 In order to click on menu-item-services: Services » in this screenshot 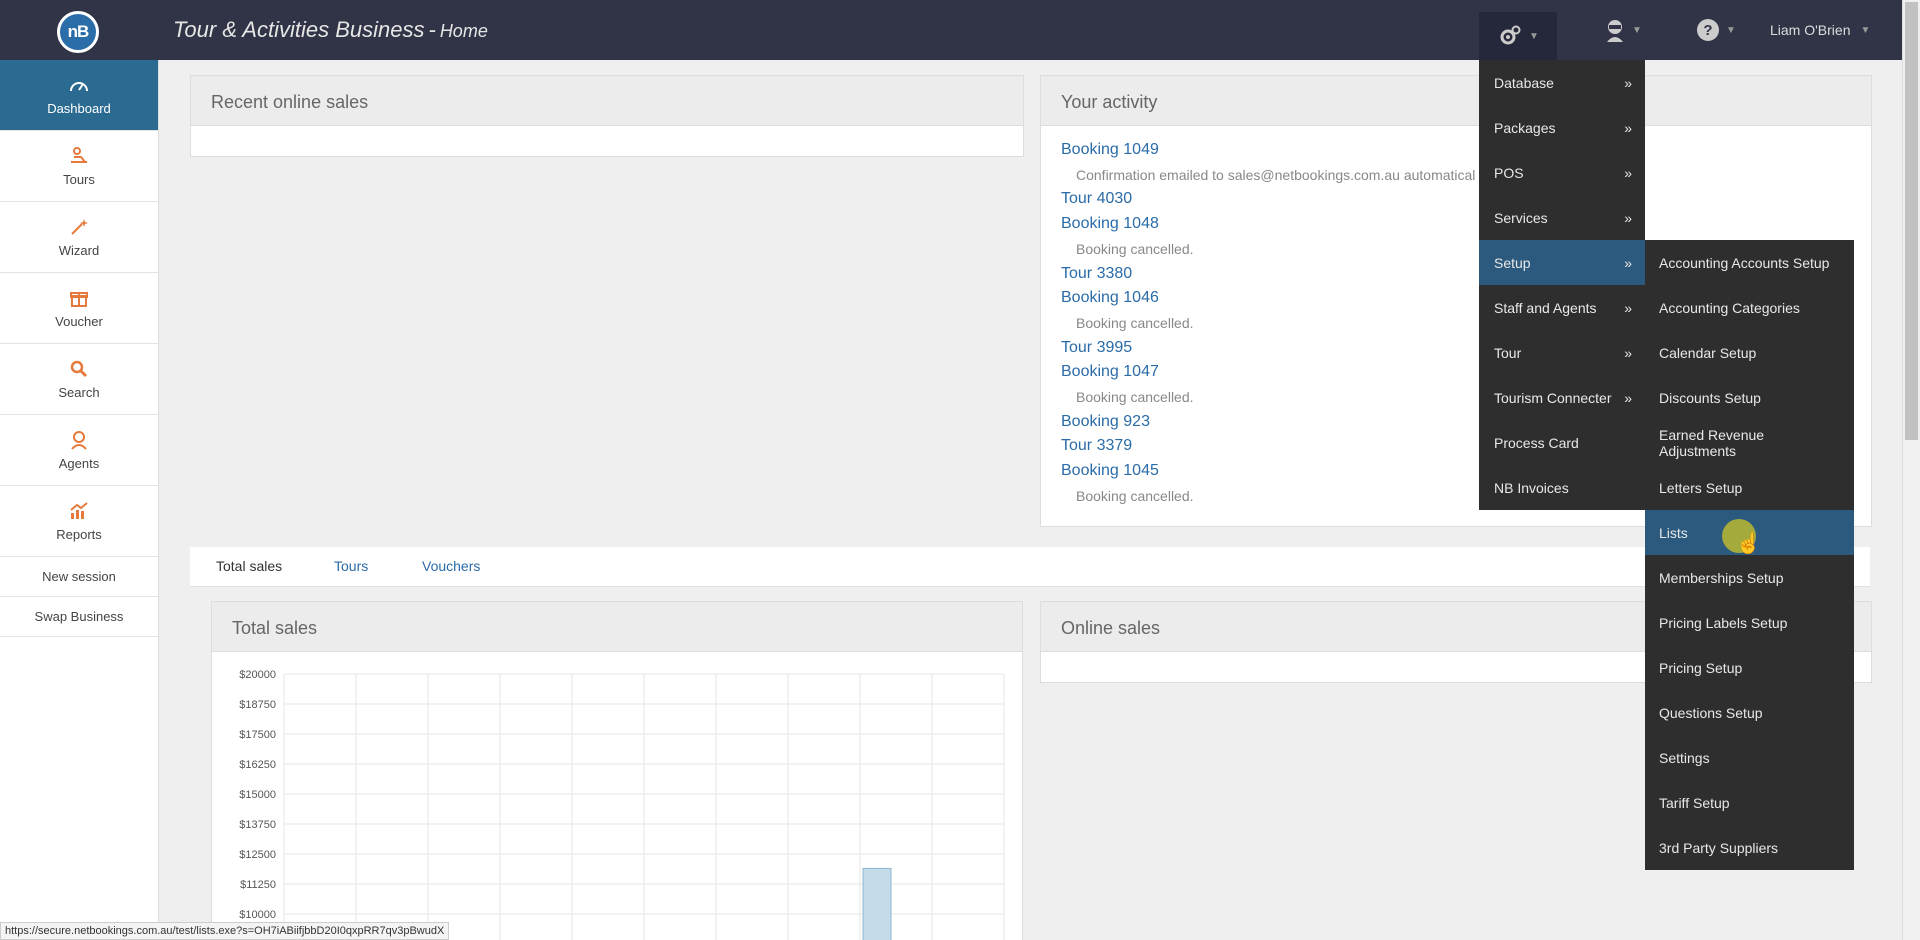, I will do `click(1562, 217)`.